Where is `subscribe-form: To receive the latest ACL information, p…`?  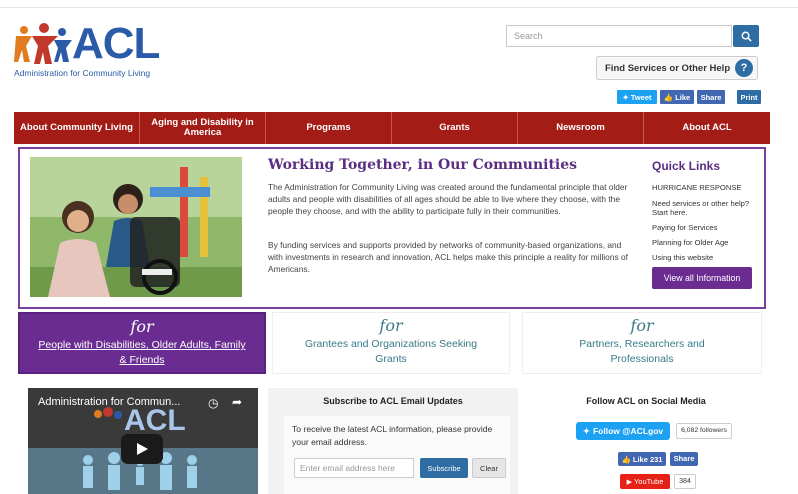
subscribe-form: To receive the latest ACL information, p… is located at coordinates (397, 455).